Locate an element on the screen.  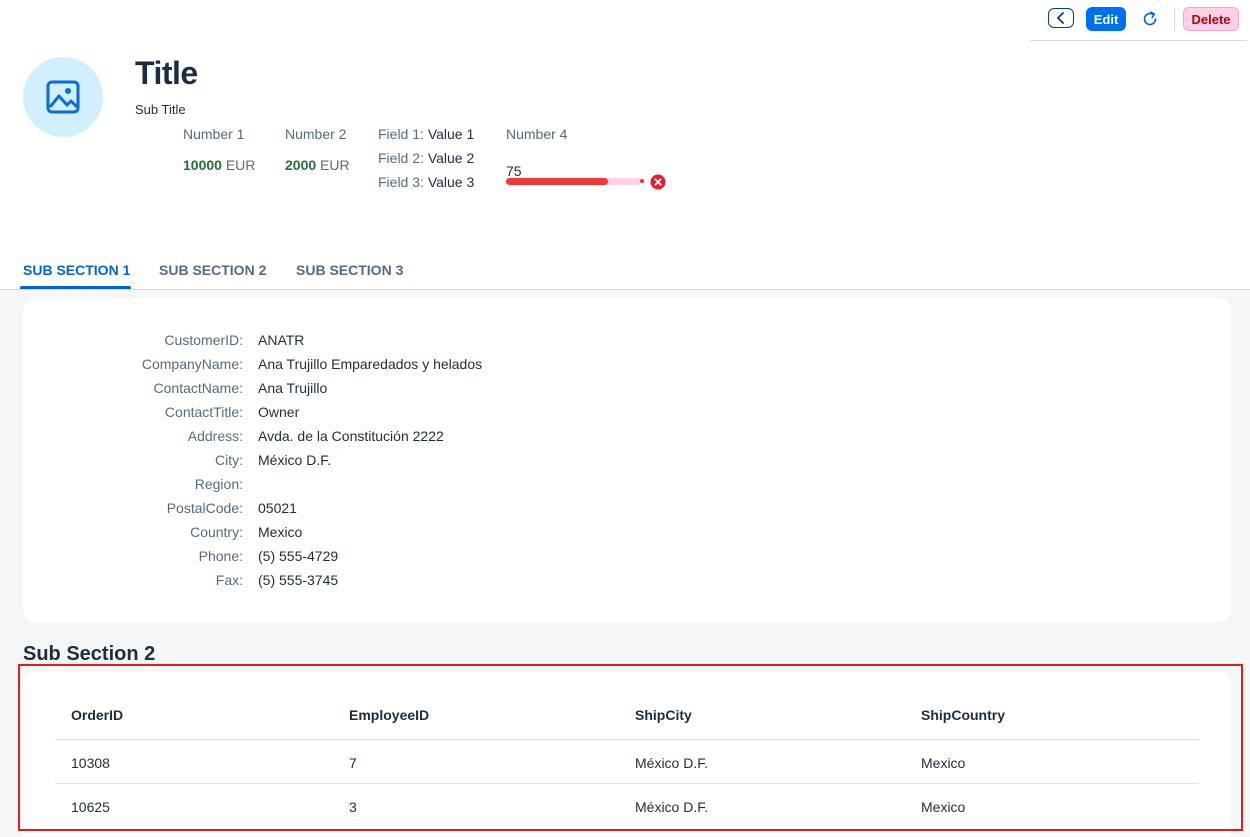
form-row: Phone: (5) 555-4729 is located at coordinates (627, 560).